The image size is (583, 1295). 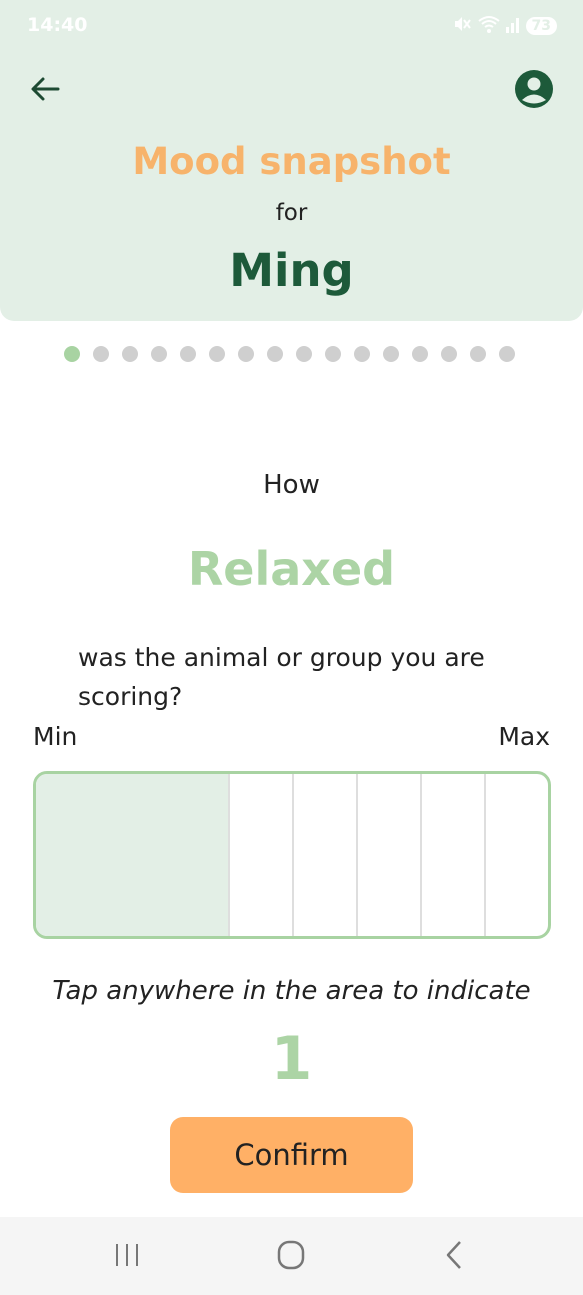 I want to click on confirm-button: Confirm, so click(x=291, y=1155).